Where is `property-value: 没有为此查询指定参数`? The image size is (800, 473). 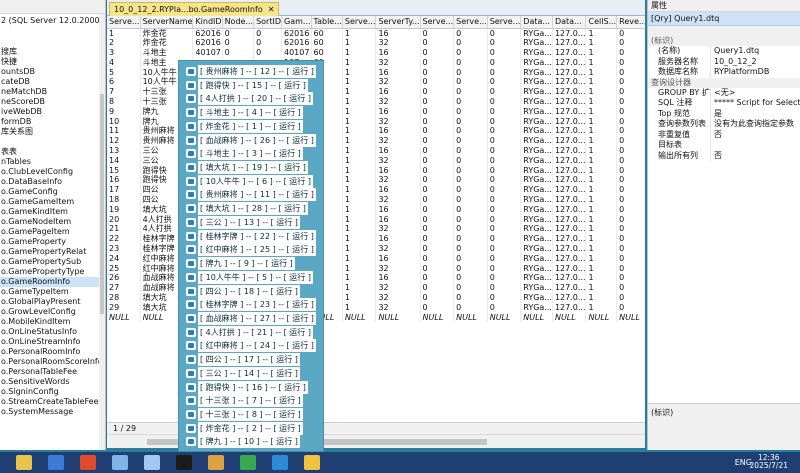 property-value: 没有为此查询指定参数 is located at coordinates (755, 124).